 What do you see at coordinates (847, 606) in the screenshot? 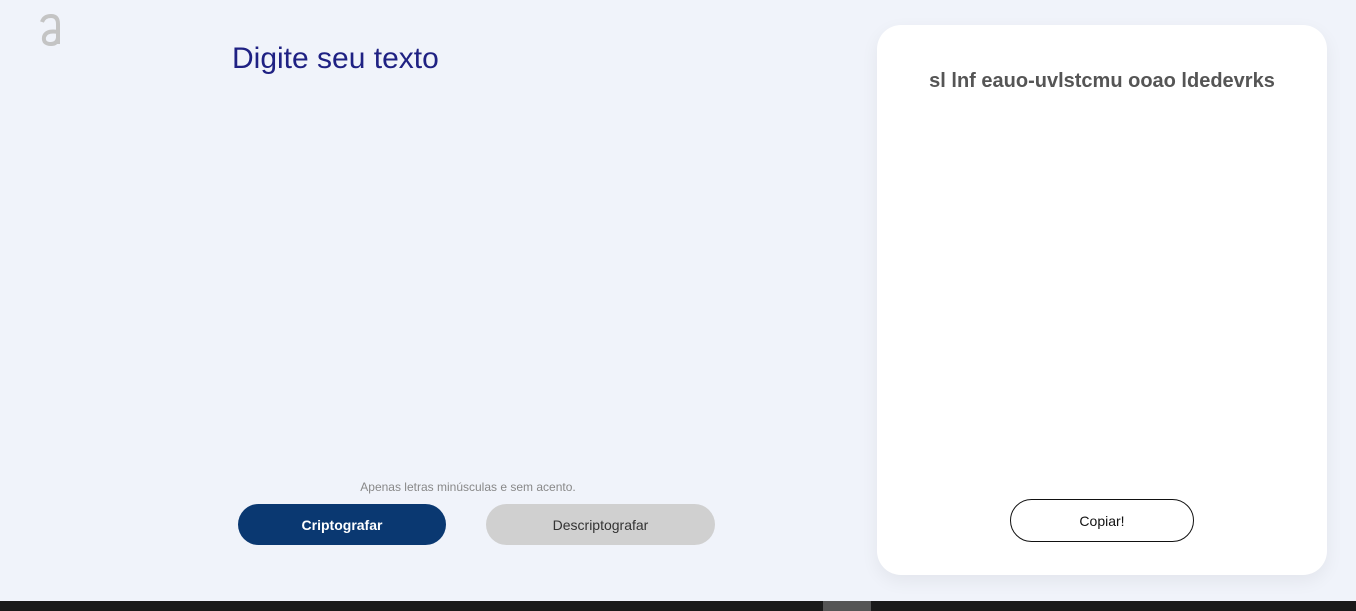
I see `taskbar-item` at bounding box center [847, 606].